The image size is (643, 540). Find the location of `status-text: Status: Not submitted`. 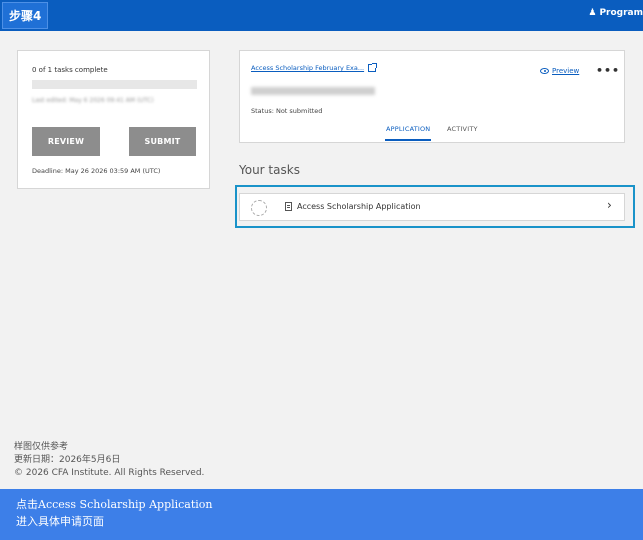

status-text: Status: Not submitted is located at coordinates (287, 111).